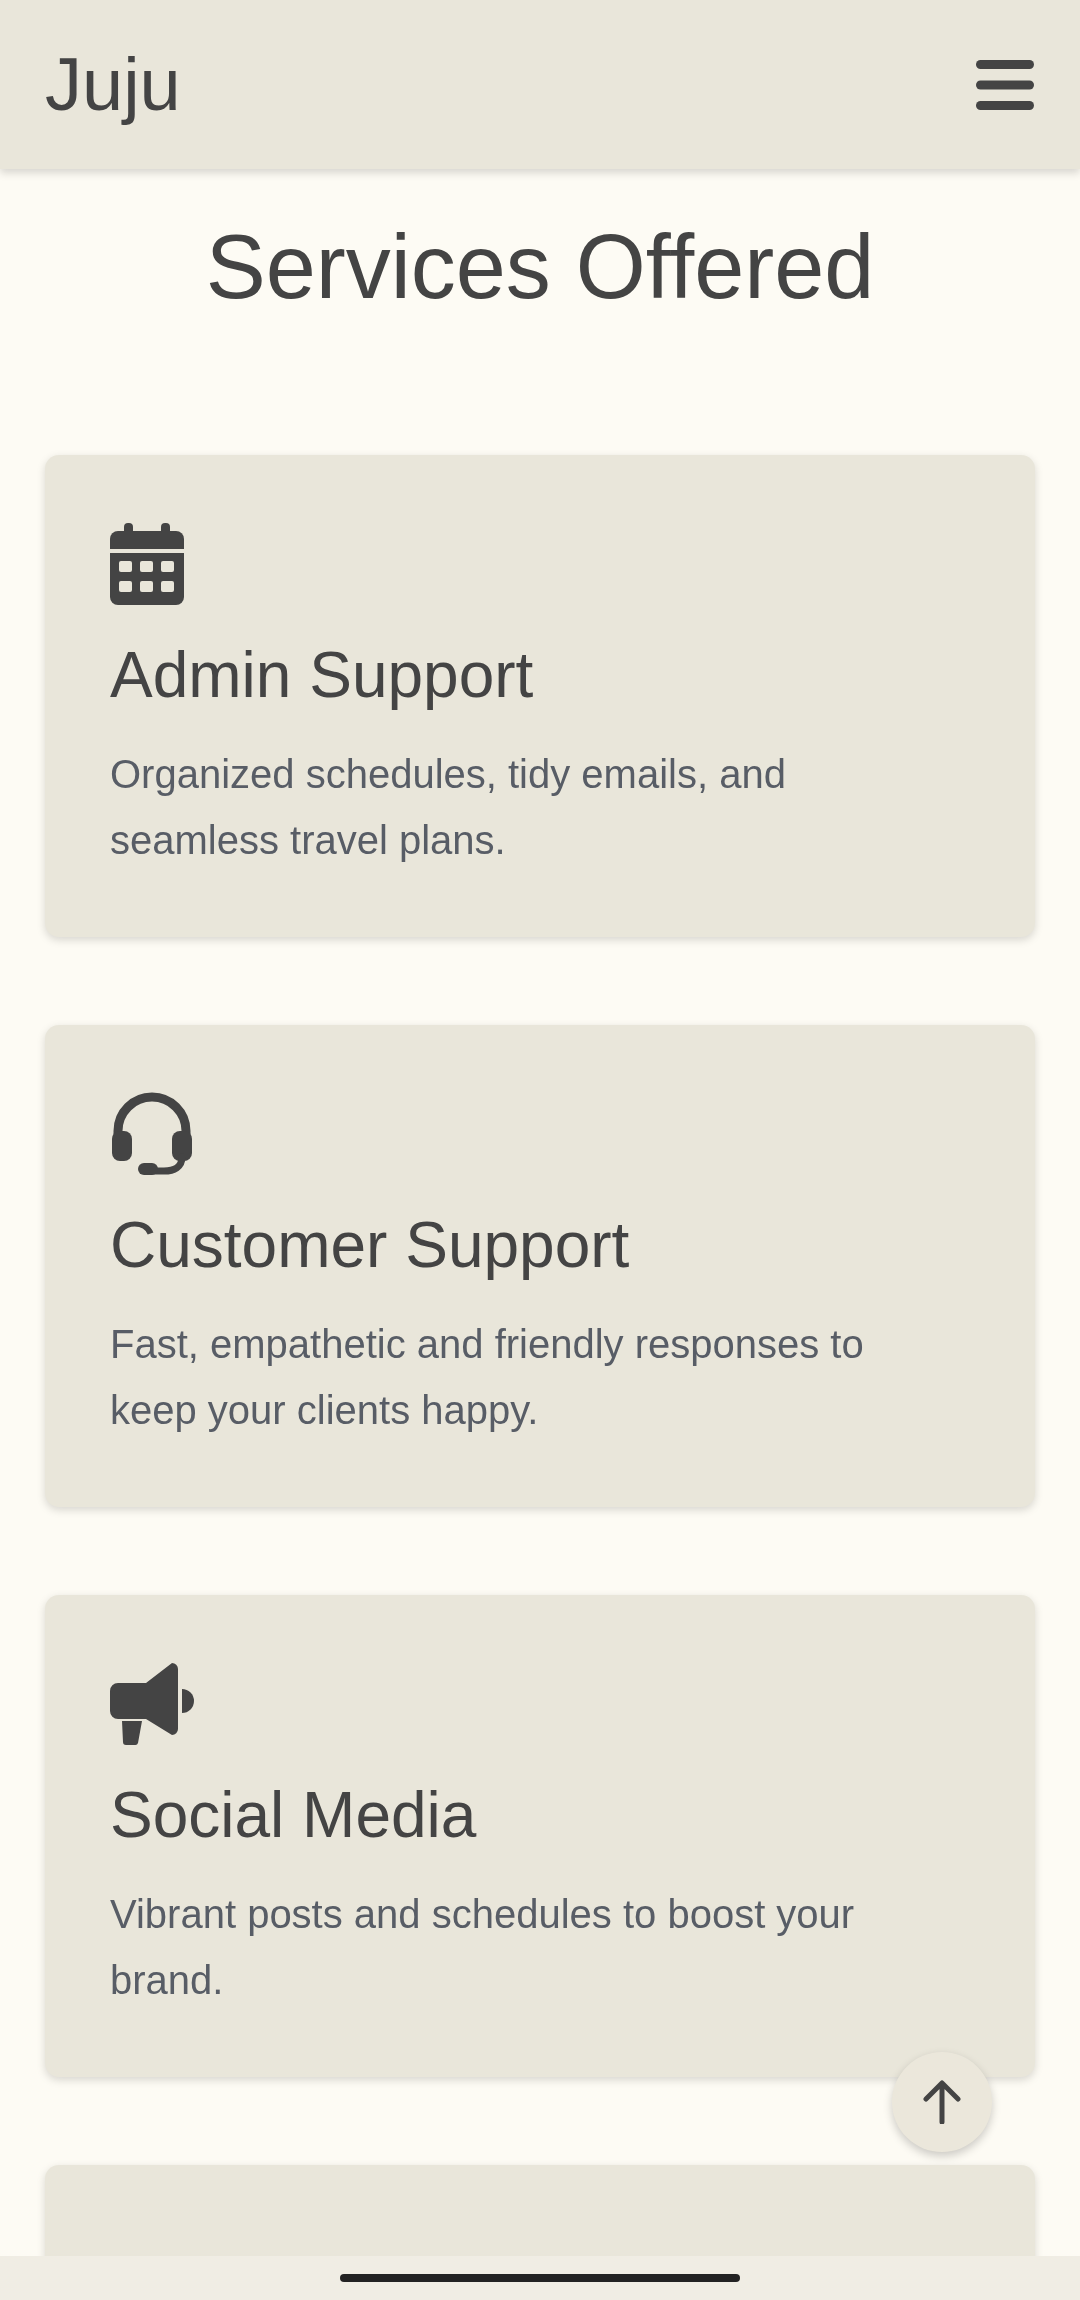 The image size is (1080, 2300). What do you see at coordinates (540, 267) in the screenshot?
I see `page-title: Services Offered` at bounding box center [540, 267].